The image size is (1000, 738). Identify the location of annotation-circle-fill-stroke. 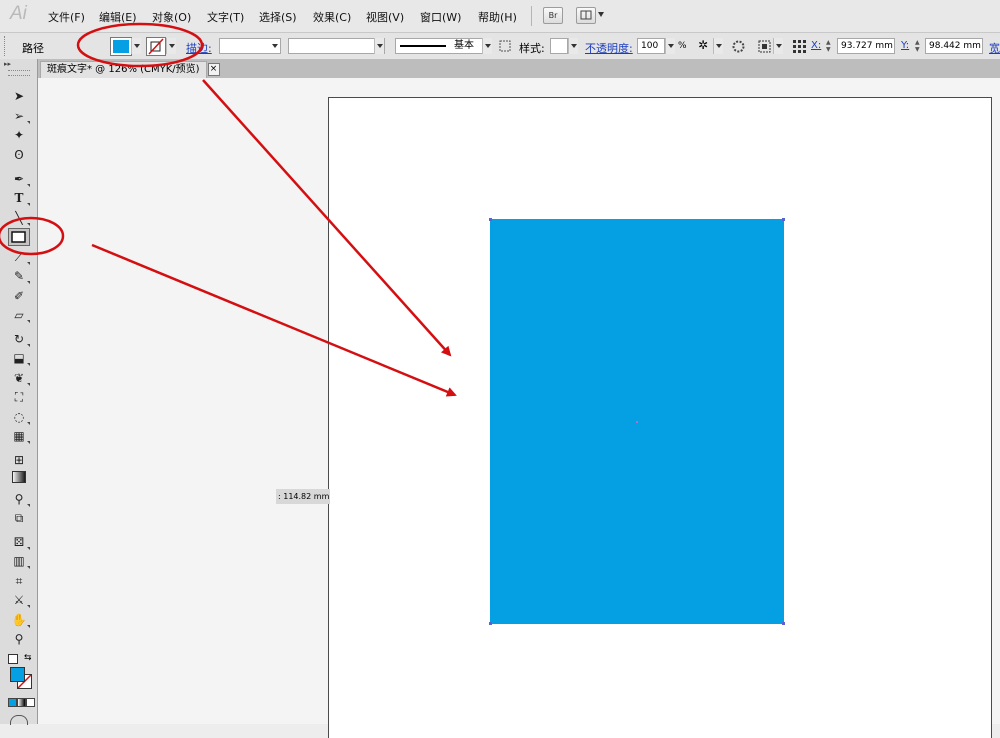
(140, 45).